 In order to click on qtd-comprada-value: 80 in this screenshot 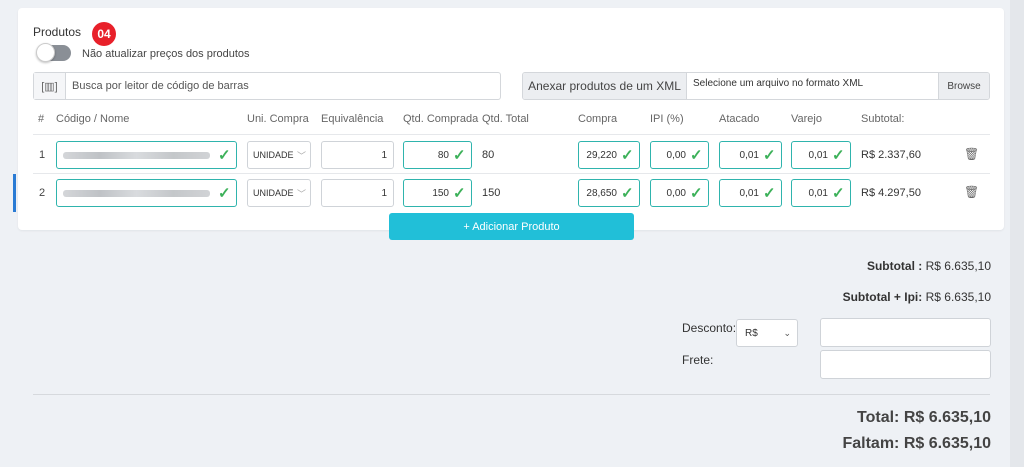, I will do `click(443, 155)`.